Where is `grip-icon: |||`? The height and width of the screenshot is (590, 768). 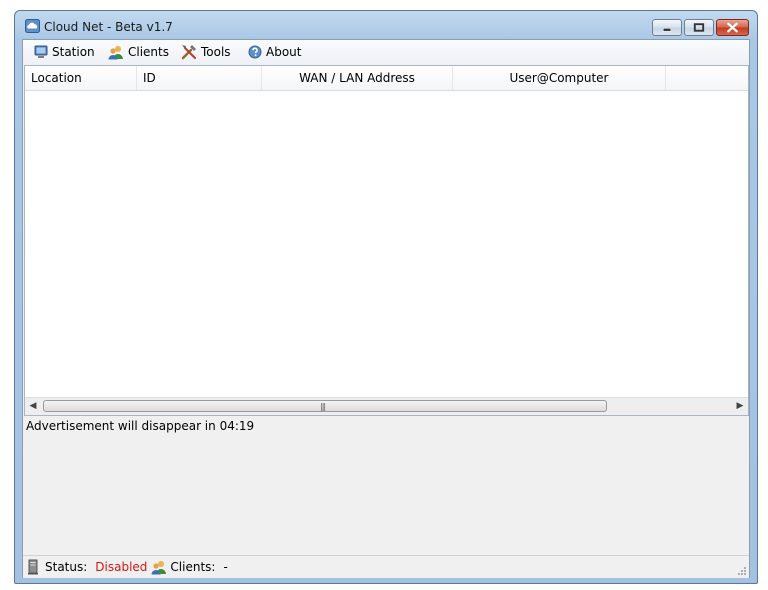
grip-icon: ||| is located at coordinates (323, 406).